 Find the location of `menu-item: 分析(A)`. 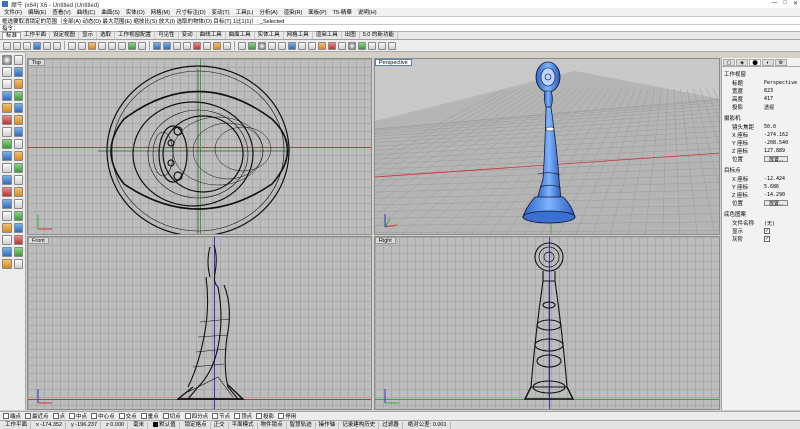

menu-item: 分析(A) is located at coordinates (268, 12).